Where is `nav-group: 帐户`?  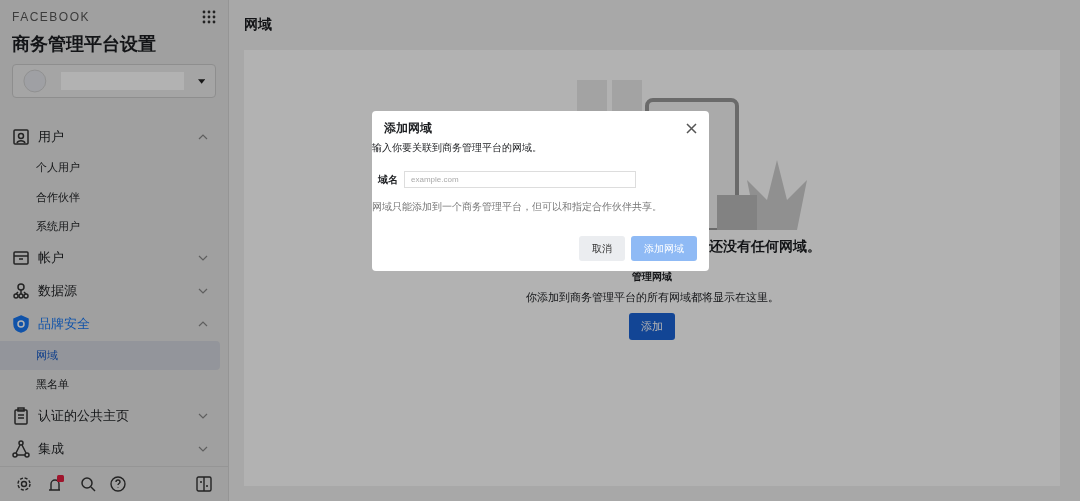 nav-group: 帐户 is located at coordinates (114, 258).